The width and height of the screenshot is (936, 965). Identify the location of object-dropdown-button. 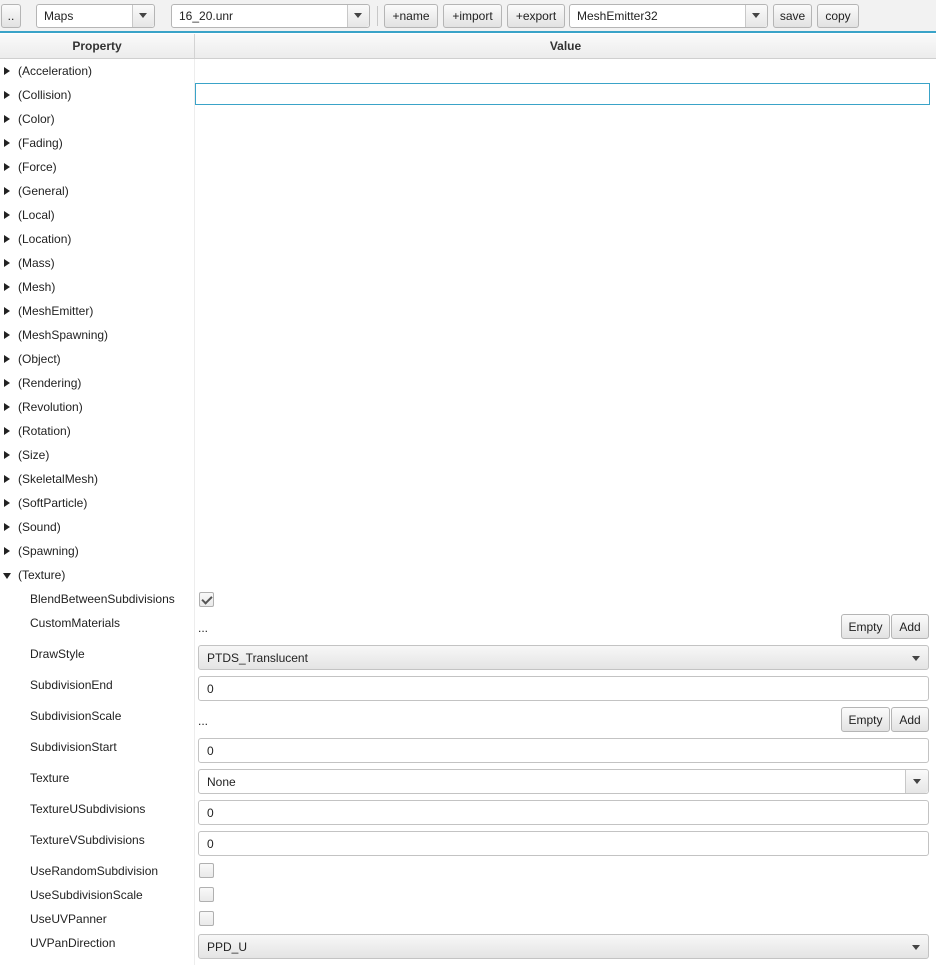
(756, 16).